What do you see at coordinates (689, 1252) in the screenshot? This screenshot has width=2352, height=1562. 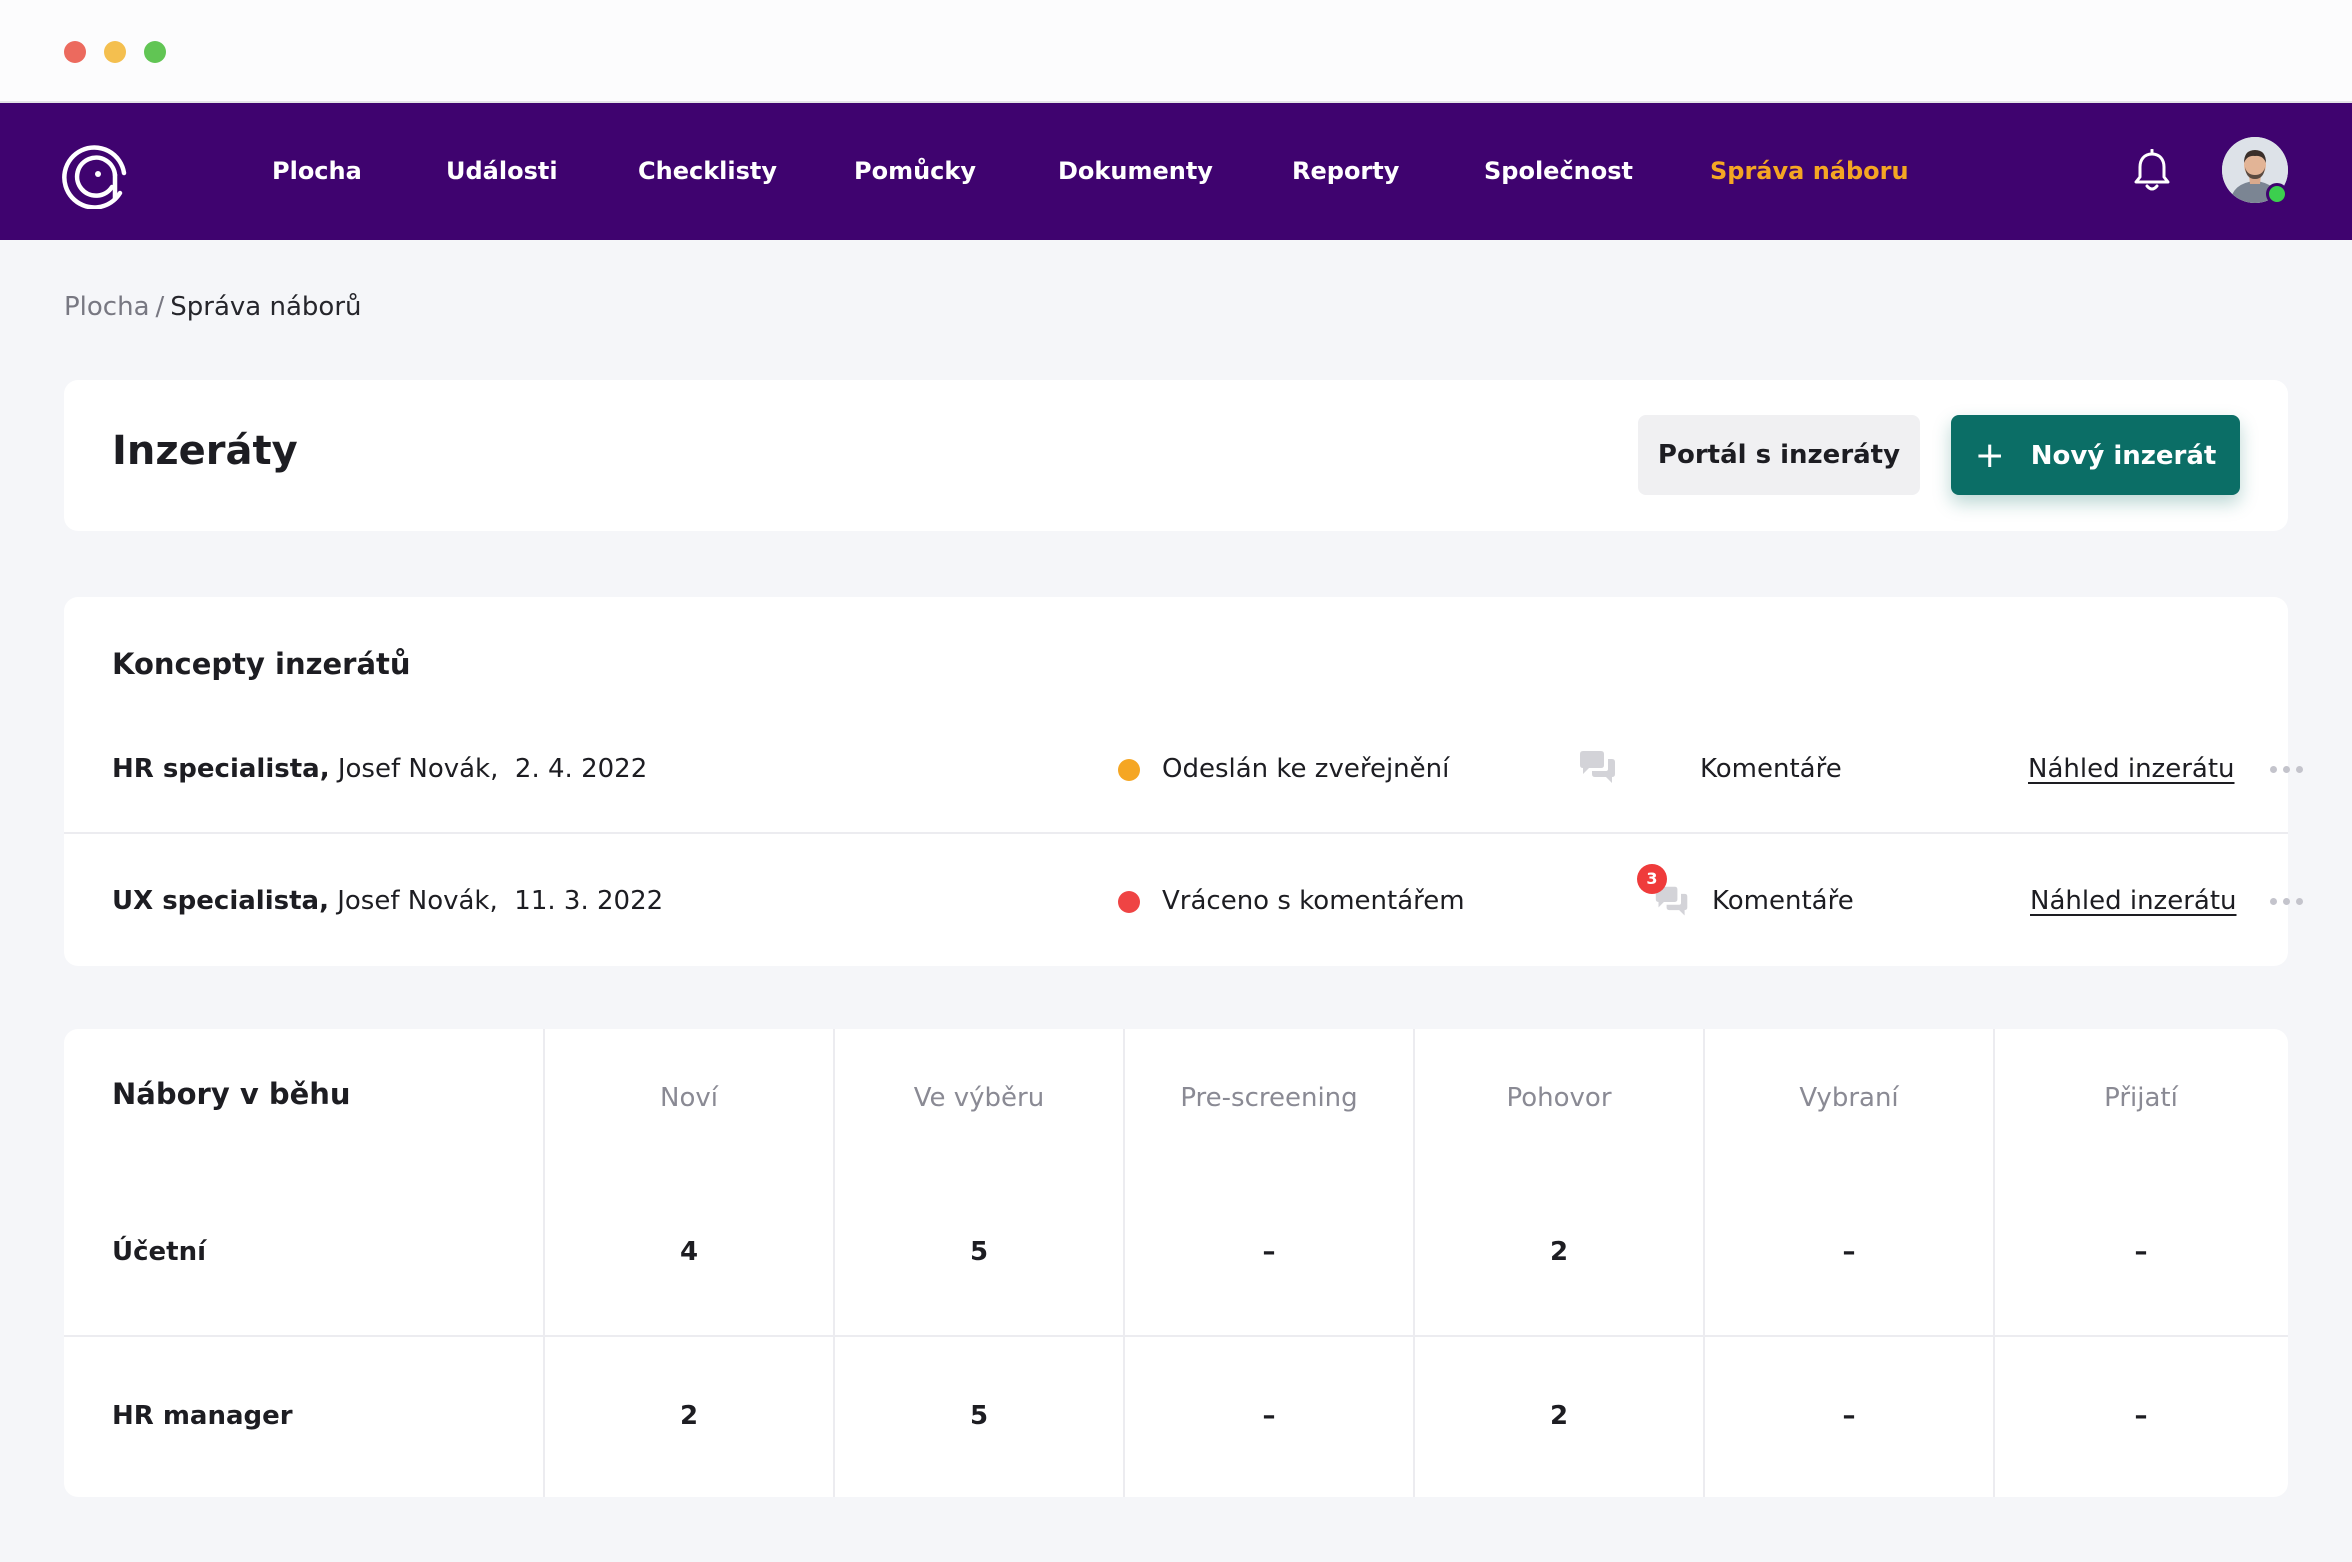 I see `table-cell: 4` at bounding box center [689, 1252].